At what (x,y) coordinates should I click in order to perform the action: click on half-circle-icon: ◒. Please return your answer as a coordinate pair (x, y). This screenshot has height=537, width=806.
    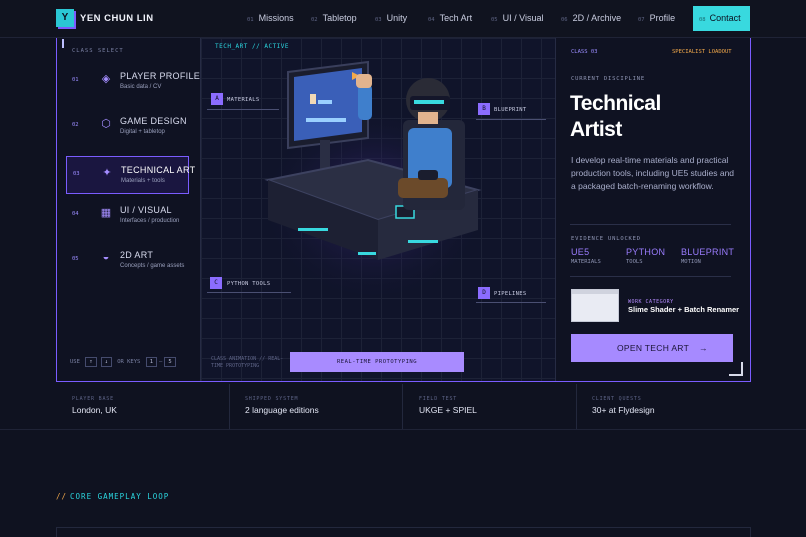
    Looking at the image, I should click on (106, 257).